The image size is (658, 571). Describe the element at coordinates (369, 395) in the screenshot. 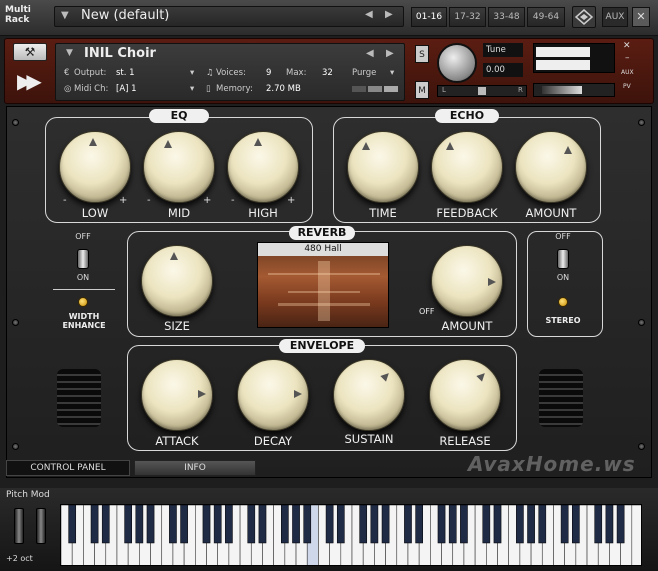

I see `envelope-sustain-knob` at that location.